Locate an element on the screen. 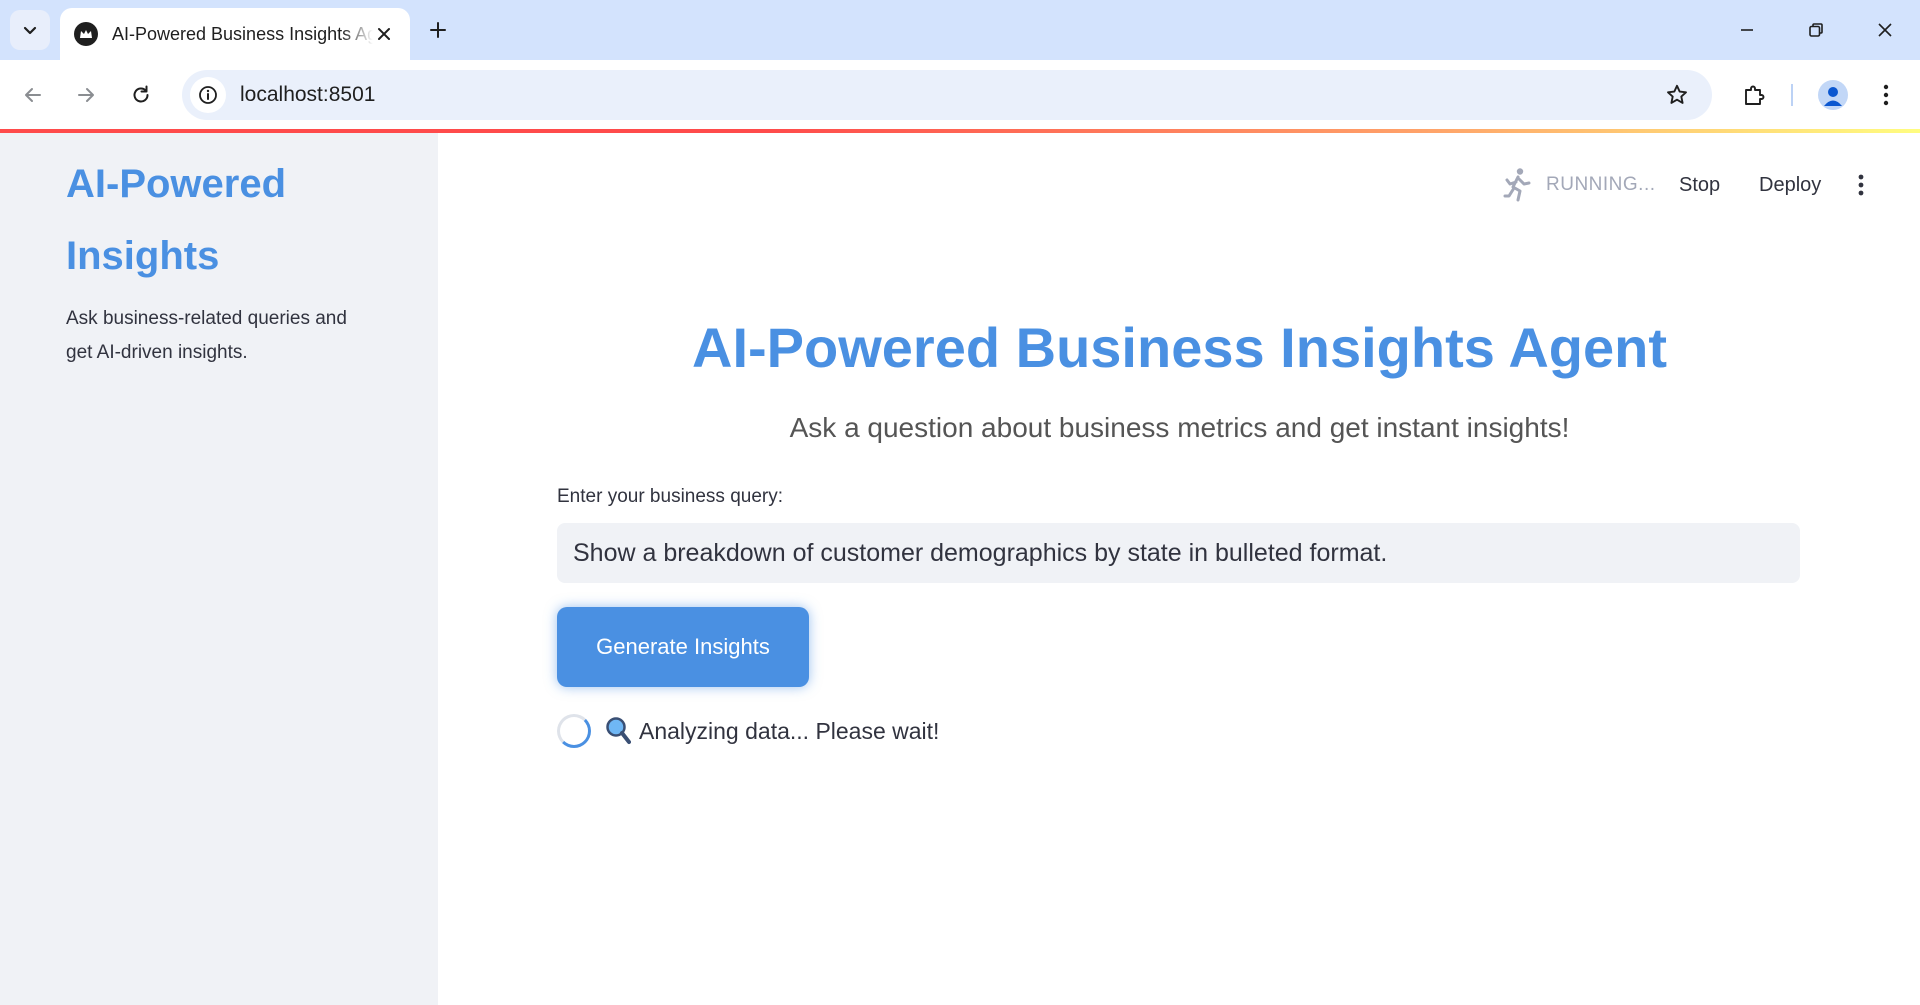  query-input-label: Enter your business query: is located at coordinates (670, 496).